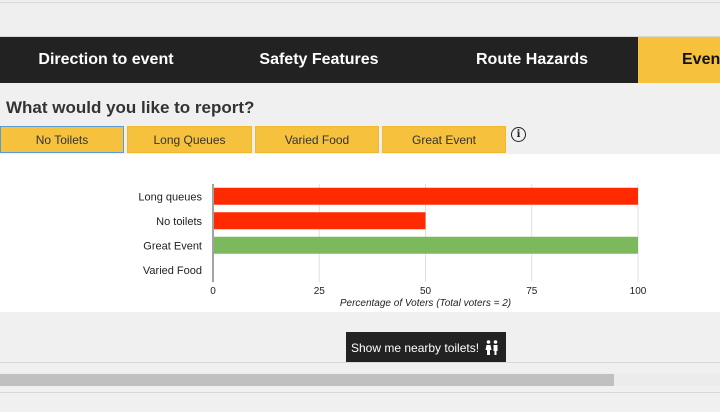  I want to click on no-toilets-button: No Toilets, so click(62, 139).